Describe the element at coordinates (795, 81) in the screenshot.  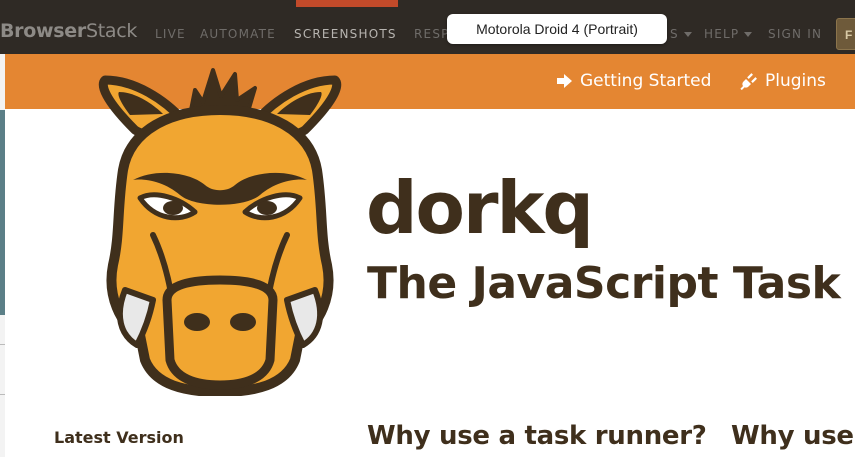
I see `plugins-label: Plugins` at that location.